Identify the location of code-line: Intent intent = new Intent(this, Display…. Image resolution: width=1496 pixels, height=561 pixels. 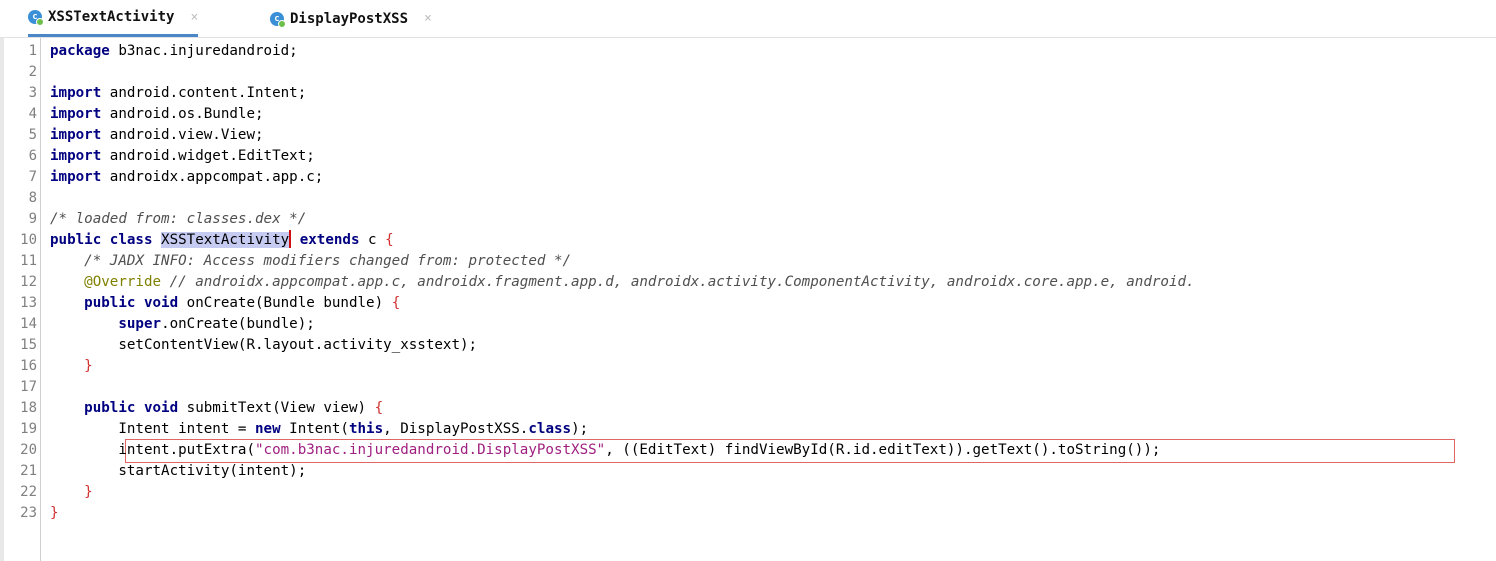
(319, 429).